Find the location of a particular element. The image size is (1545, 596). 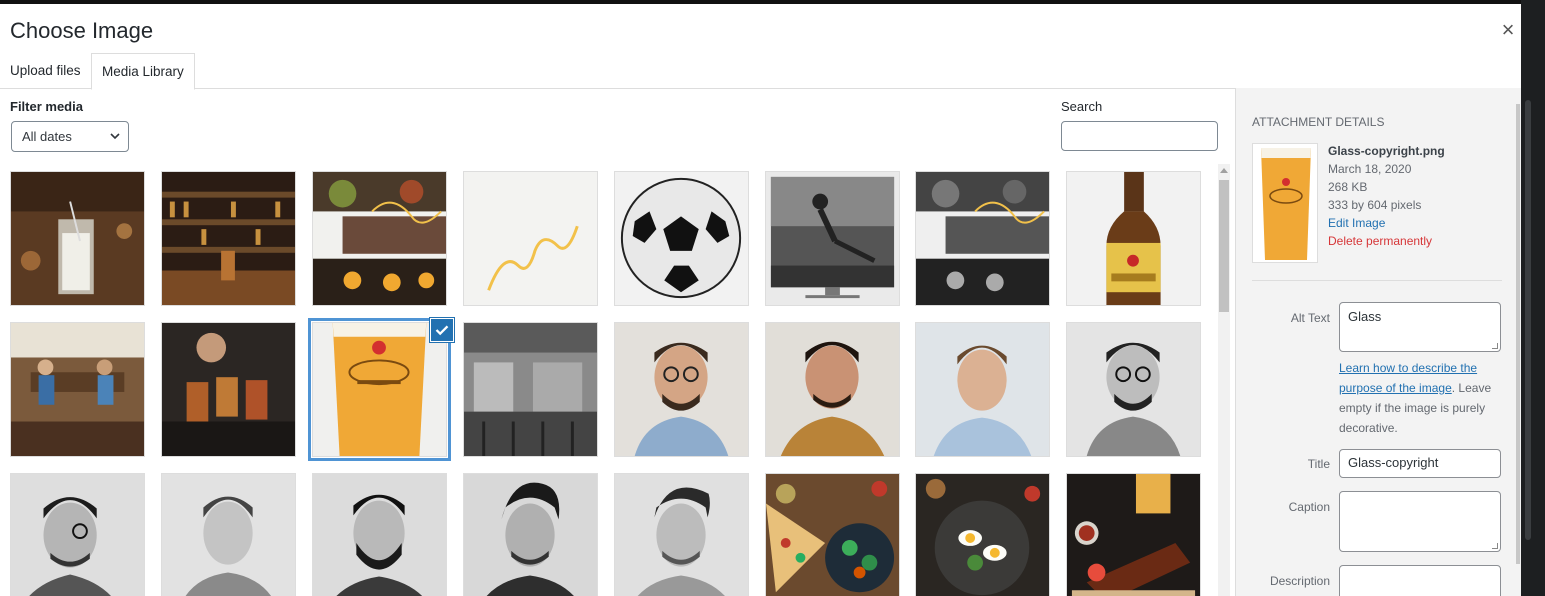

tab-upload-files: Upload files is located at coordinates (45, 71).